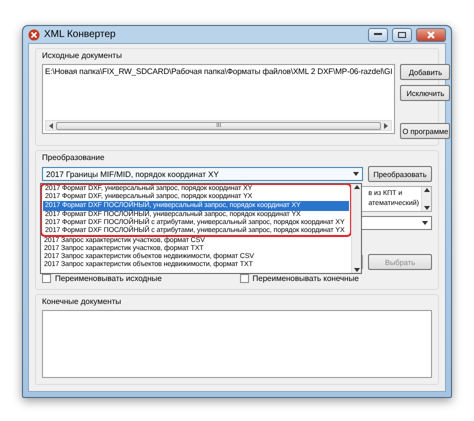 Image resolution: width=474 pixels, height=421 pixels. I want to click on minimize-icon, so click(378, 34).